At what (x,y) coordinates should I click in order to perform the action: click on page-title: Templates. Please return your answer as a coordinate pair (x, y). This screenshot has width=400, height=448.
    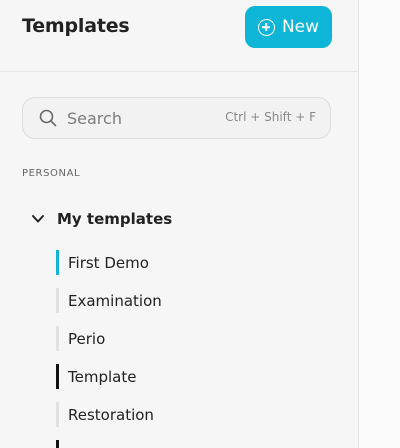
    Looking at the image, I should click on (76, 26).